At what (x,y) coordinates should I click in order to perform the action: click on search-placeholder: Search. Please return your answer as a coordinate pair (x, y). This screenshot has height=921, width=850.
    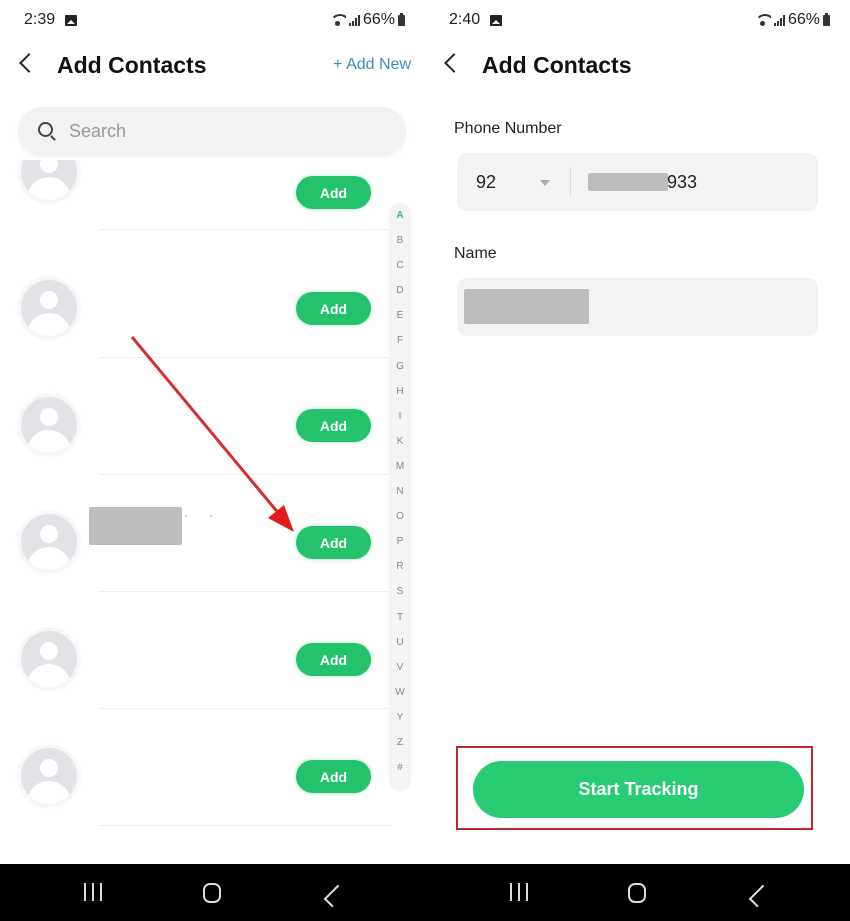
    Looking at the image, I should click on (98, 131).